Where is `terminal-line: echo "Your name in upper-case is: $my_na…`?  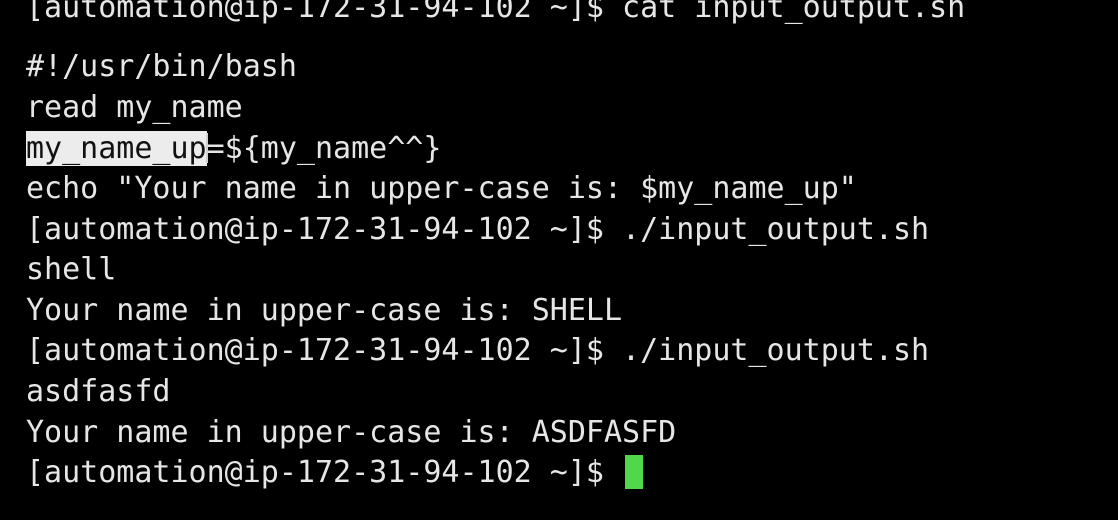
terminal-line: echo "Your name in upper-case is: $my_na… is located at coordinates (441, 188).